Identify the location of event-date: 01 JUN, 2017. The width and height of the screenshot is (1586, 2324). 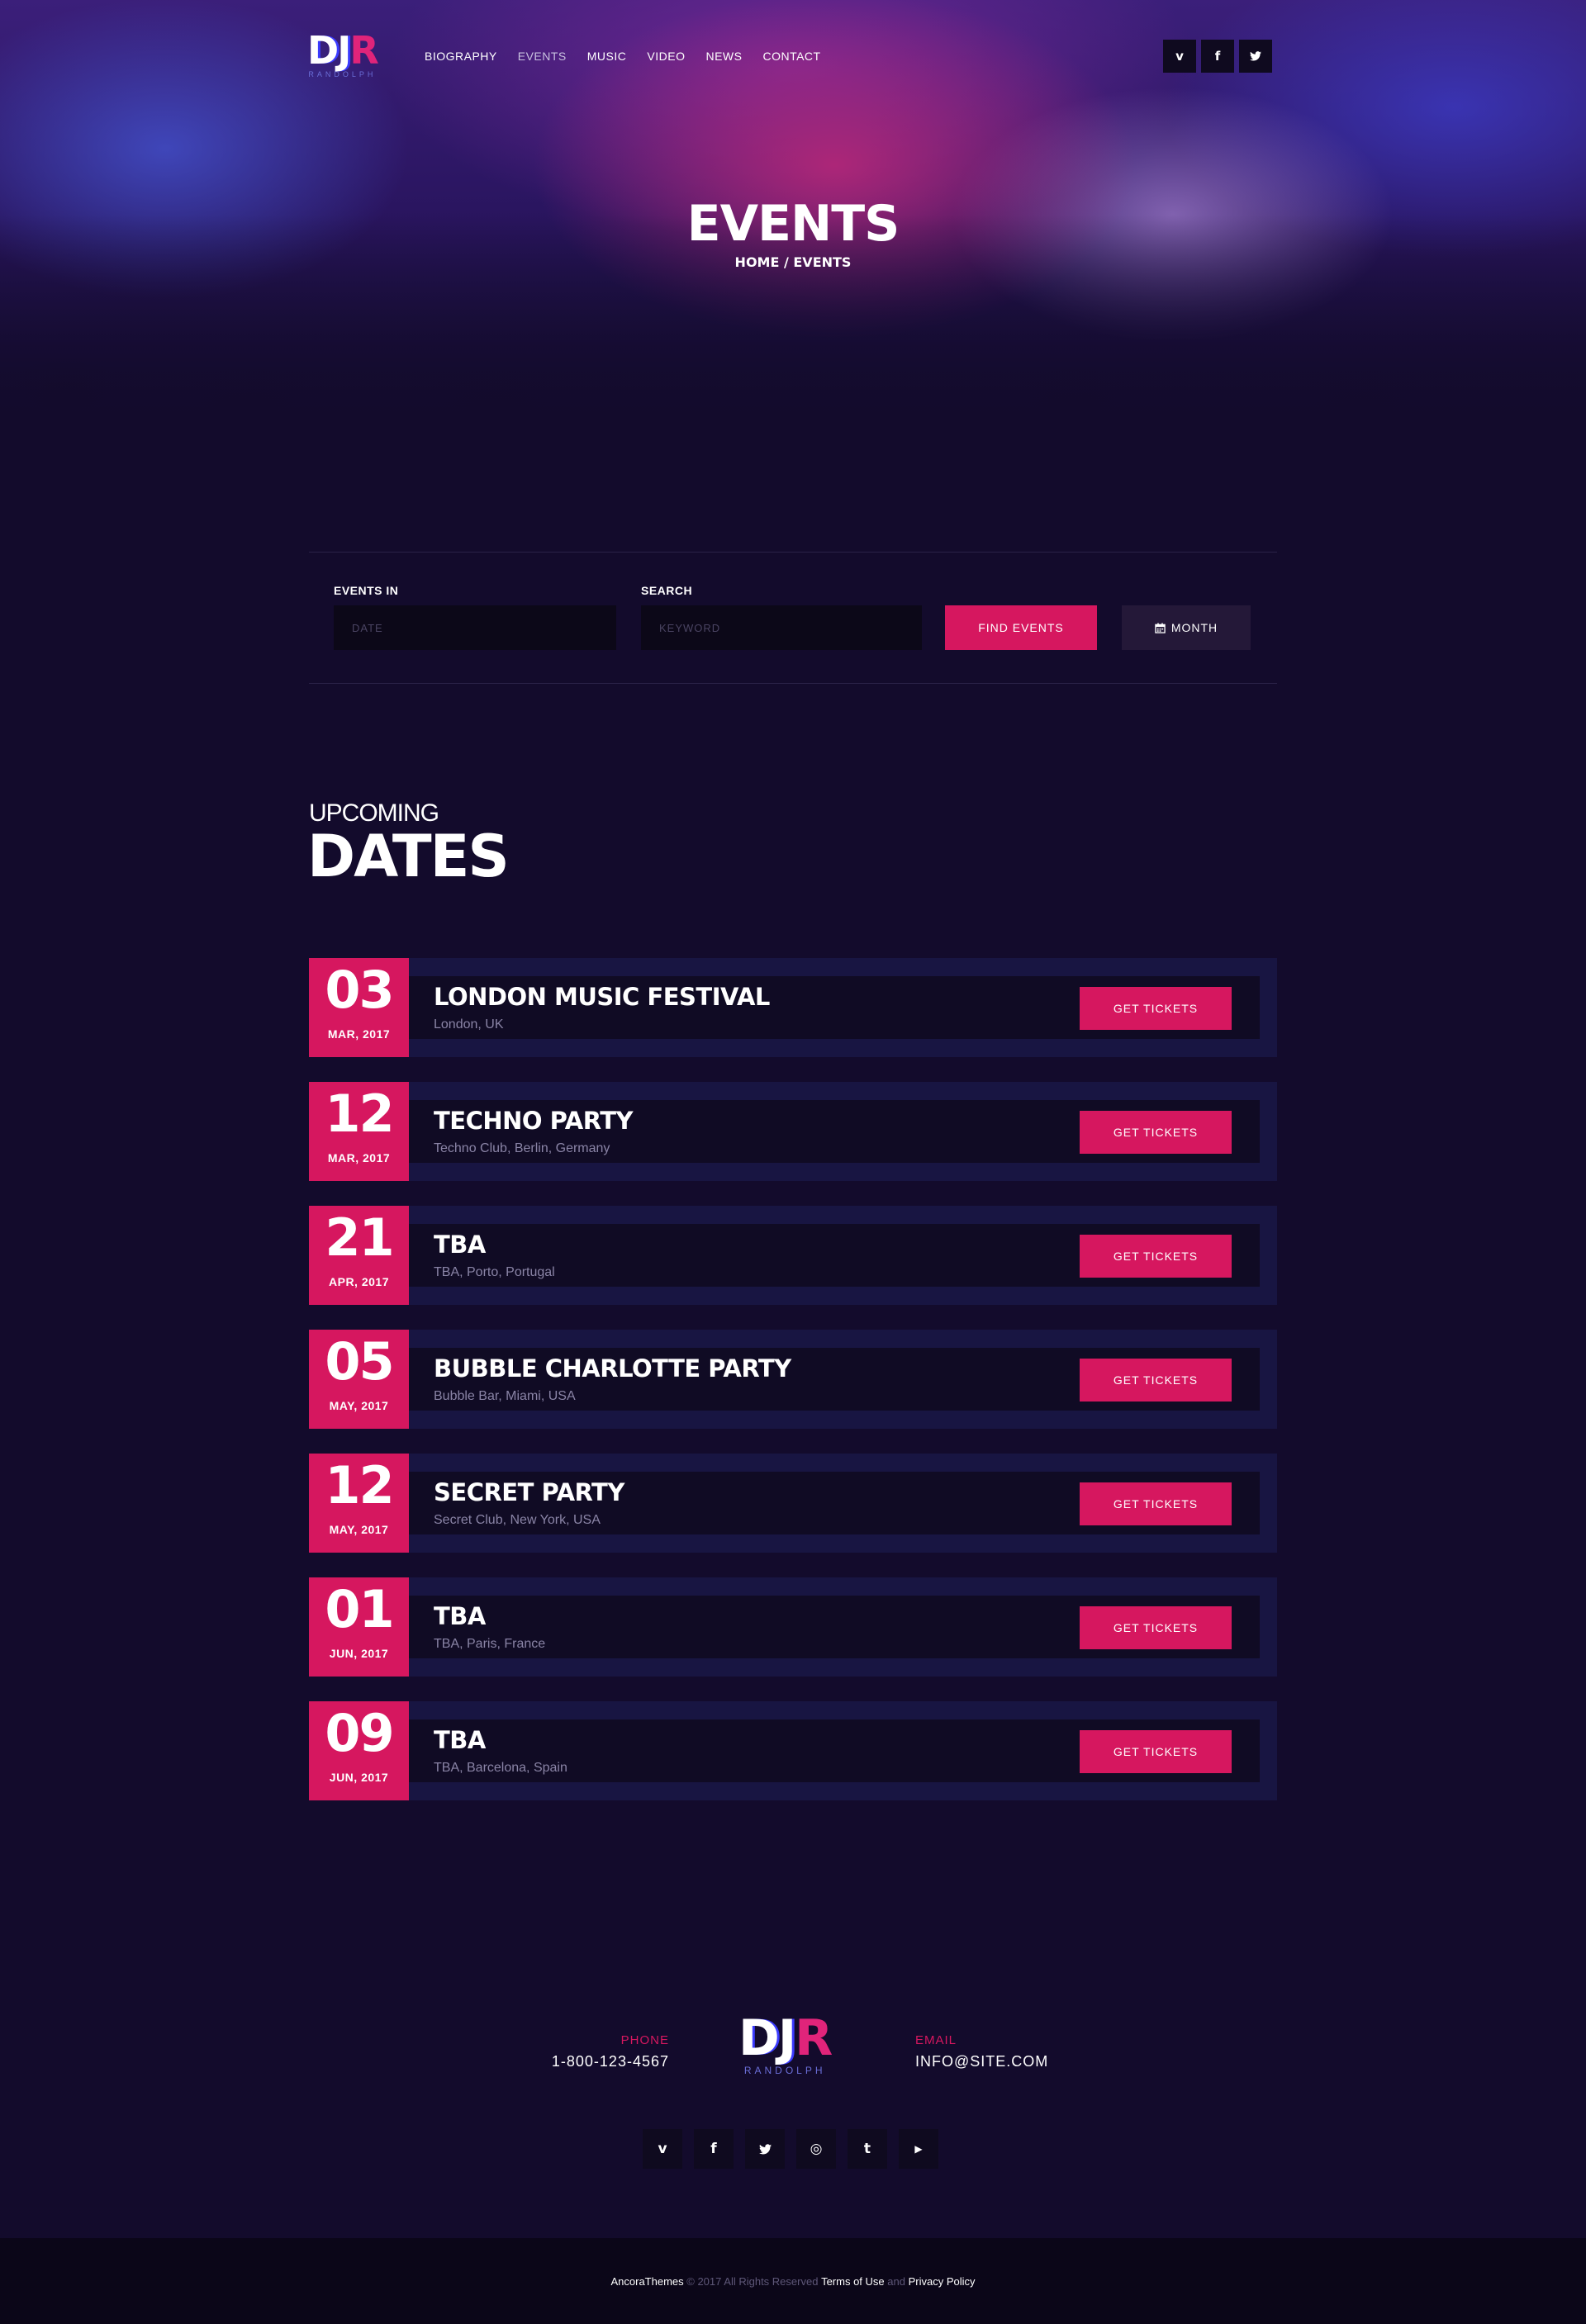
(359, 1627).